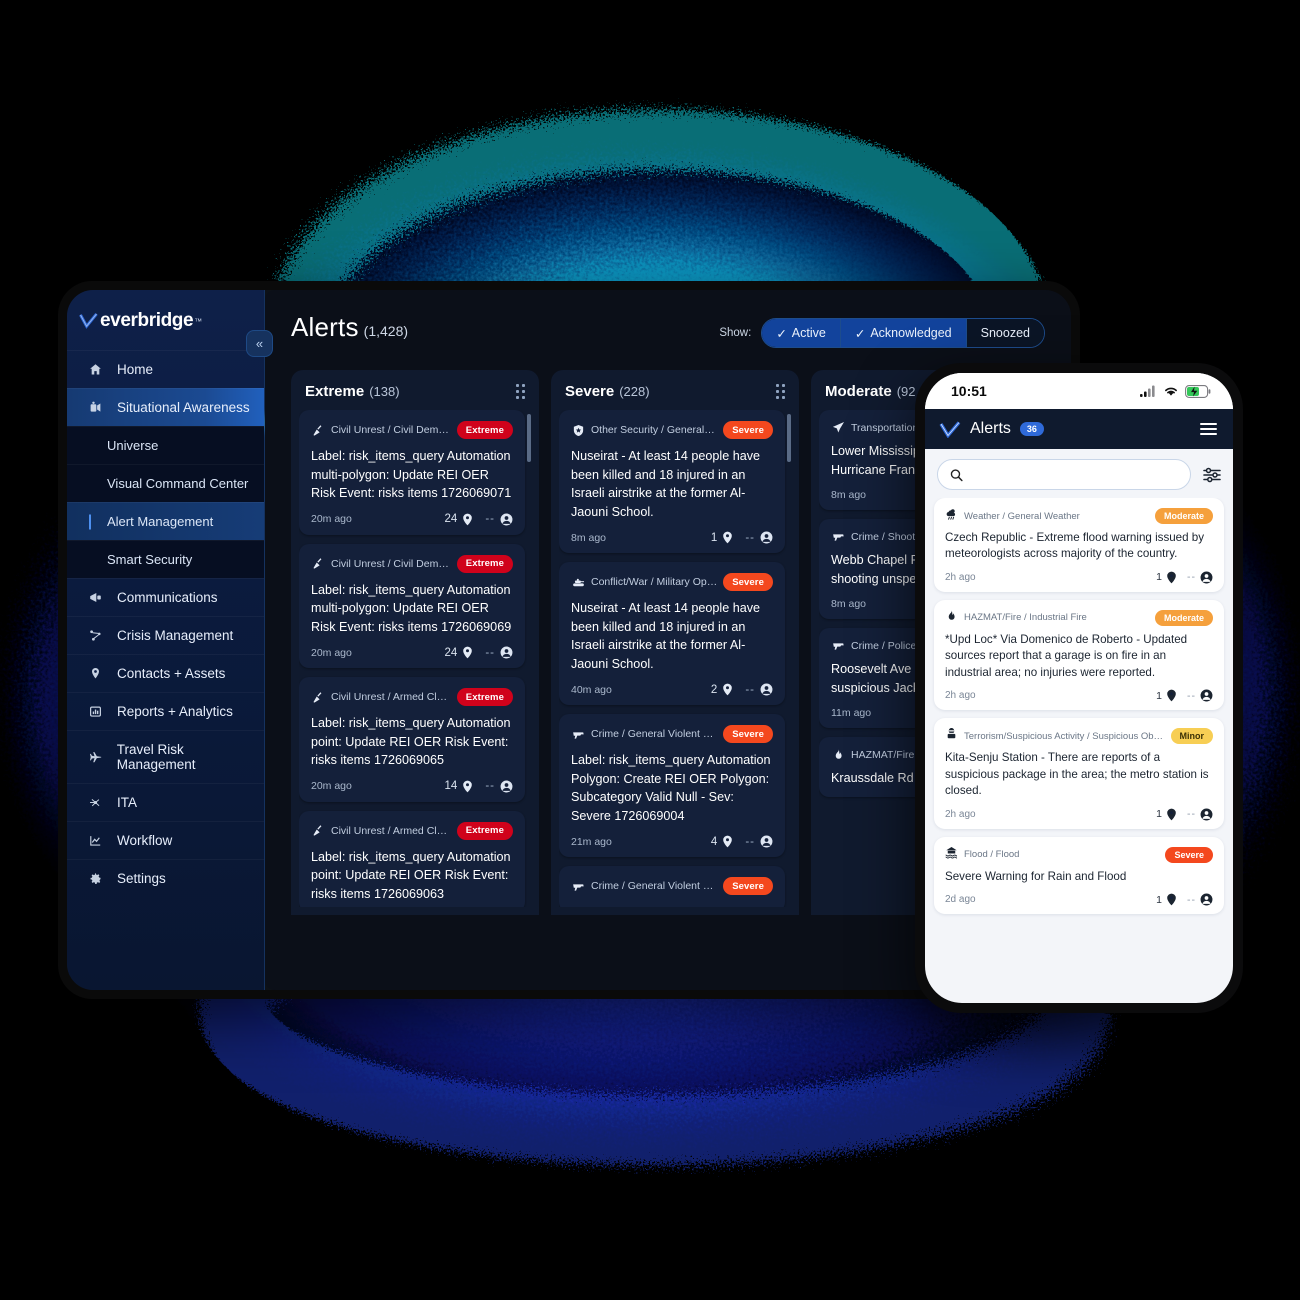  What do you see at coordinates (451, 652) in the screenshot?
I see `location-count: 24` at bounding box center [451, 652].